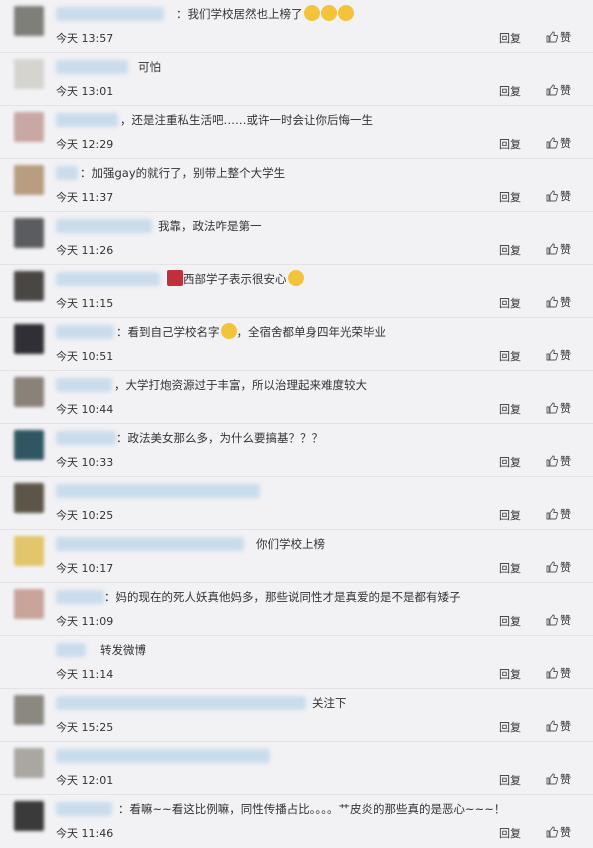 This screenshot has width=593, height=848. I want to click on comment-content: 西部学子表示很安心, so click(235, 279).